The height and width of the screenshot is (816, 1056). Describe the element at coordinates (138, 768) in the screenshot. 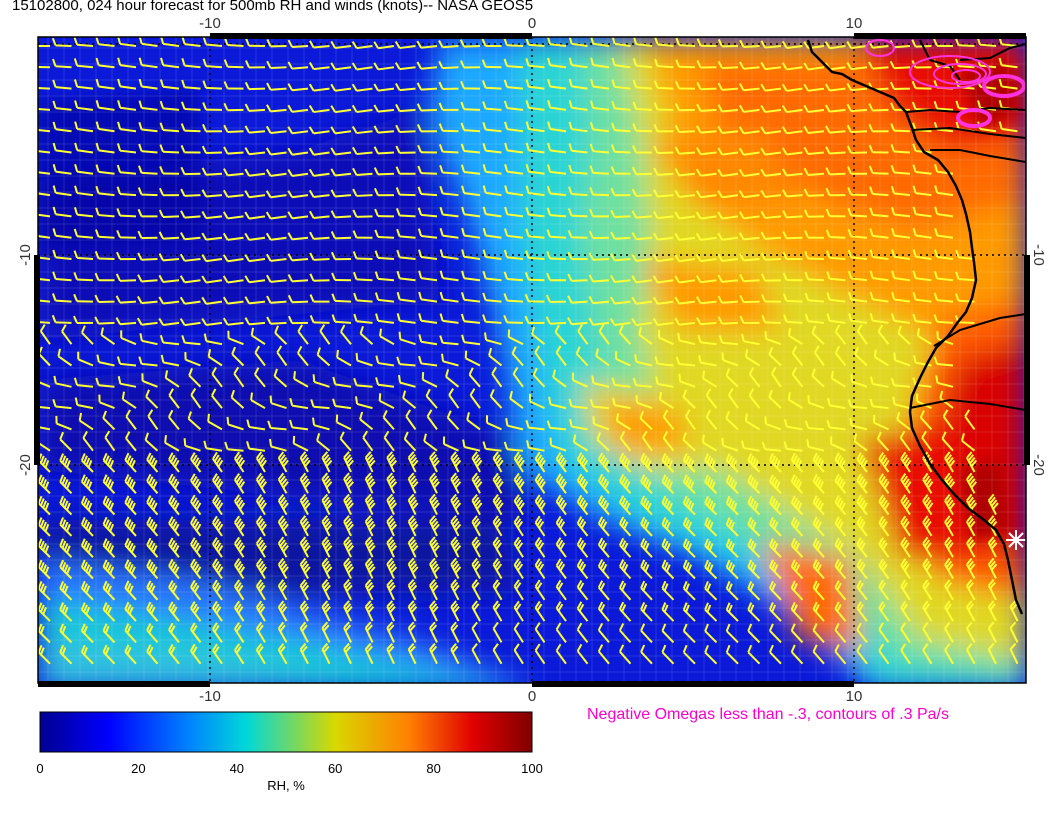

I see `colorbar-tick-label: 20` at that location.